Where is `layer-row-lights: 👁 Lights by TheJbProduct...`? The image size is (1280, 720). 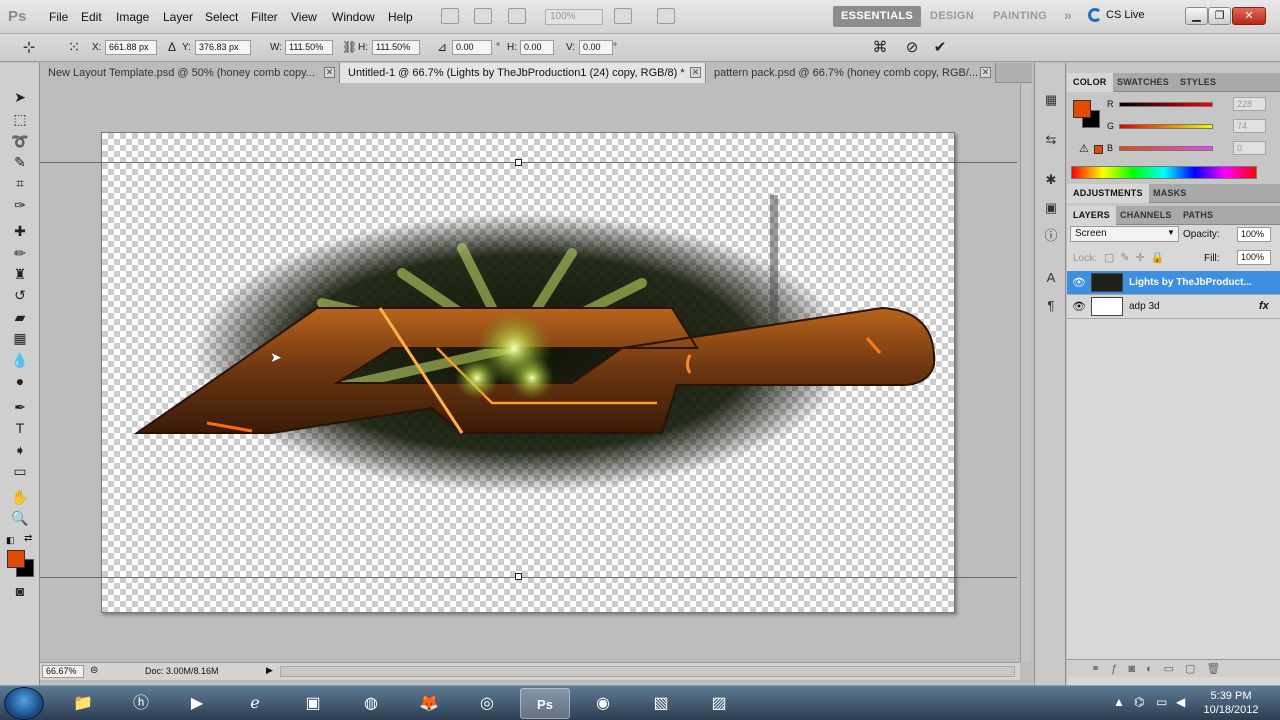 layer-row-lights: 👁 Lights by TheJbProduct... is located at coordinates (1173, 283).